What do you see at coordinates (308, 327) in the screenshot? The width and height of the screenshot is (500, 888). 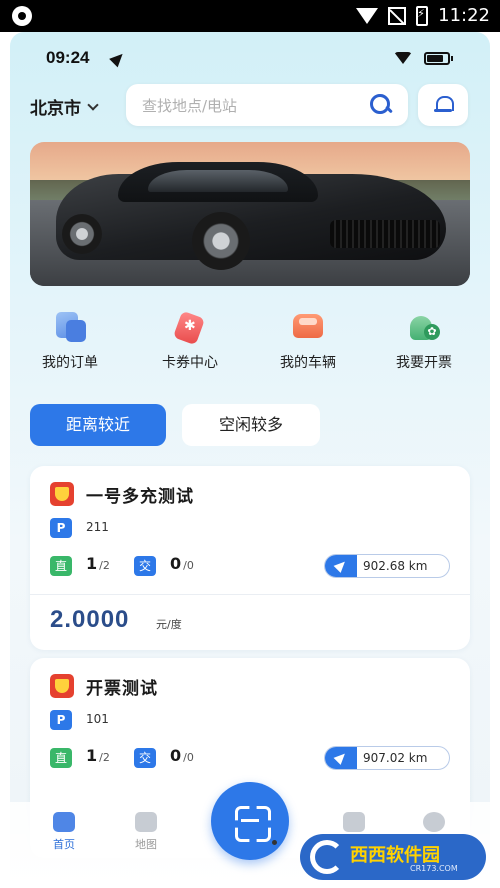 I see `car-icon` at bounding box center [308, 327].